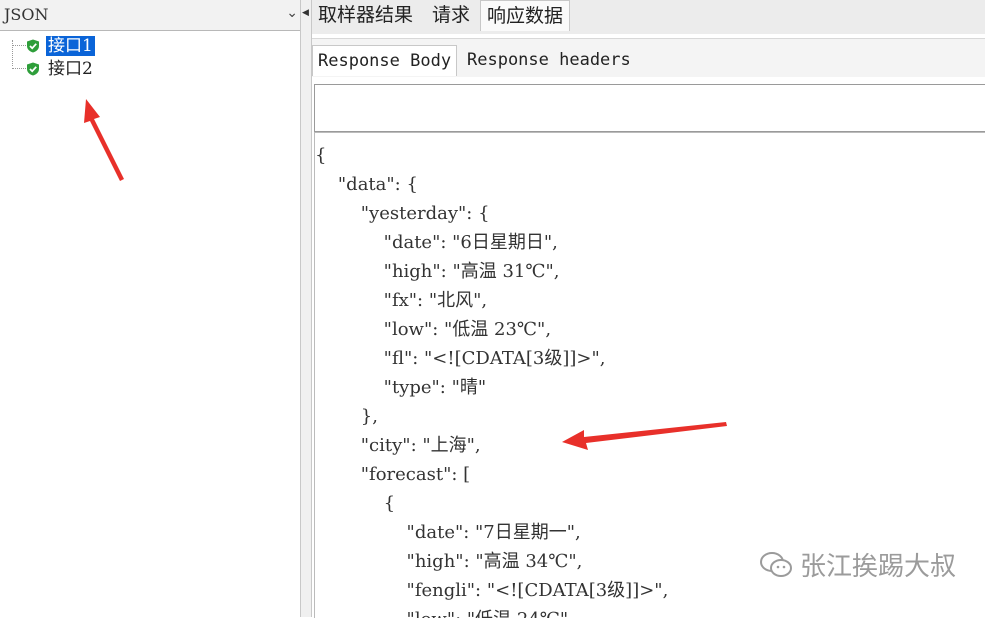 Image resolution: width=985 pixels, height=618 pixels. I want to click on tree-item-label: 接口1, so click(70, 45).